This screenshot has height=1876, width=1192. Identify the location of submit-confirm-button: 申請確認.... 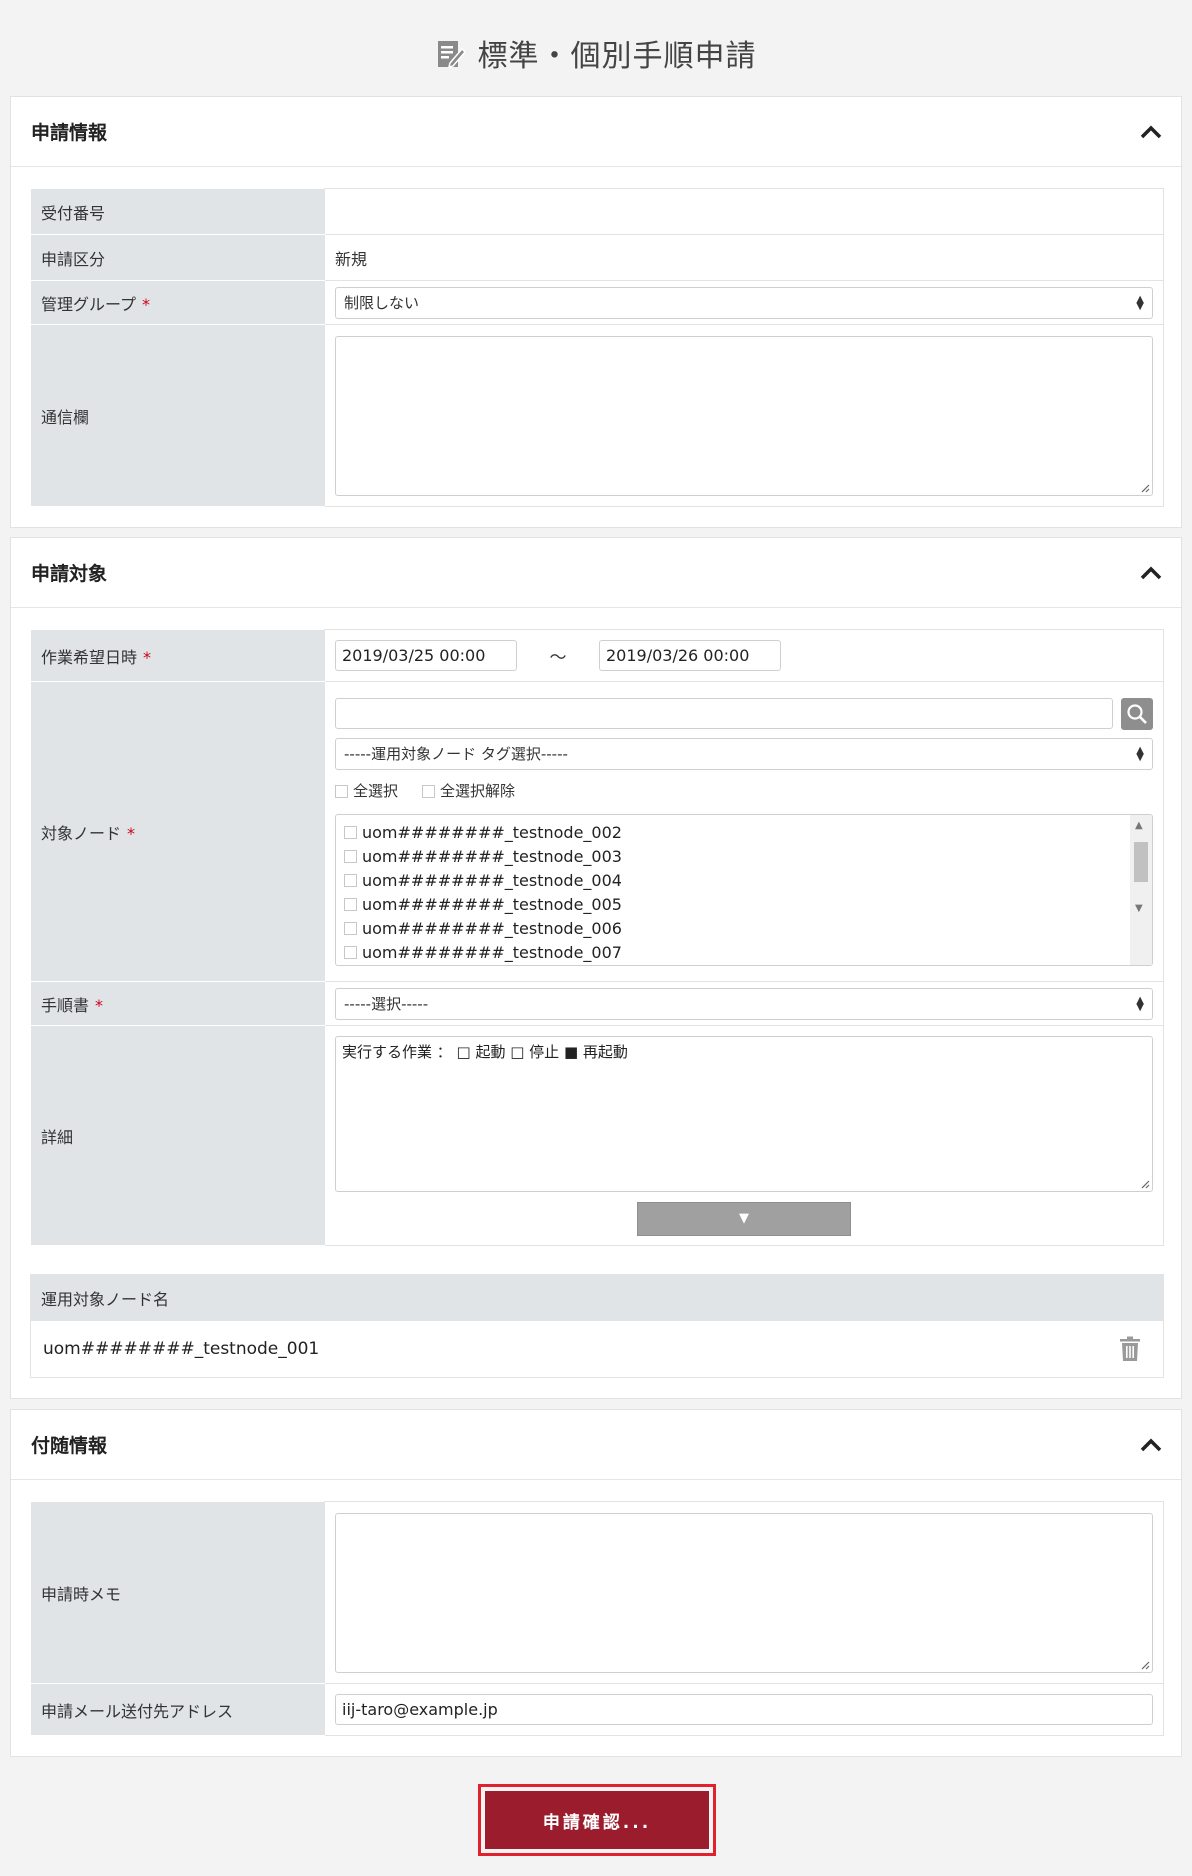
(597, 1820).